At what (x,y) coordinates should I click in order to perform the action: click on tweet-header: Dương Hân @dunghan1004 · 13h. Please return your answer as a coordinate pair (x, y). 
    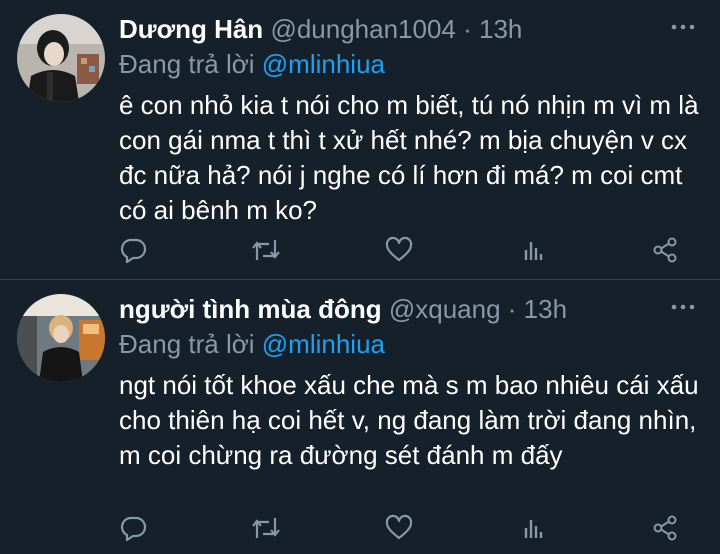
    Looking at the image, I should click on (389, 29).